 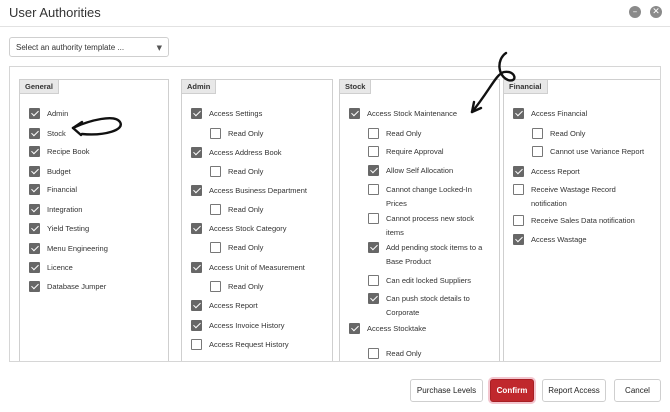 I want to click on purchase-levels-button: Purchase Levels, so click(x=446, y=390).